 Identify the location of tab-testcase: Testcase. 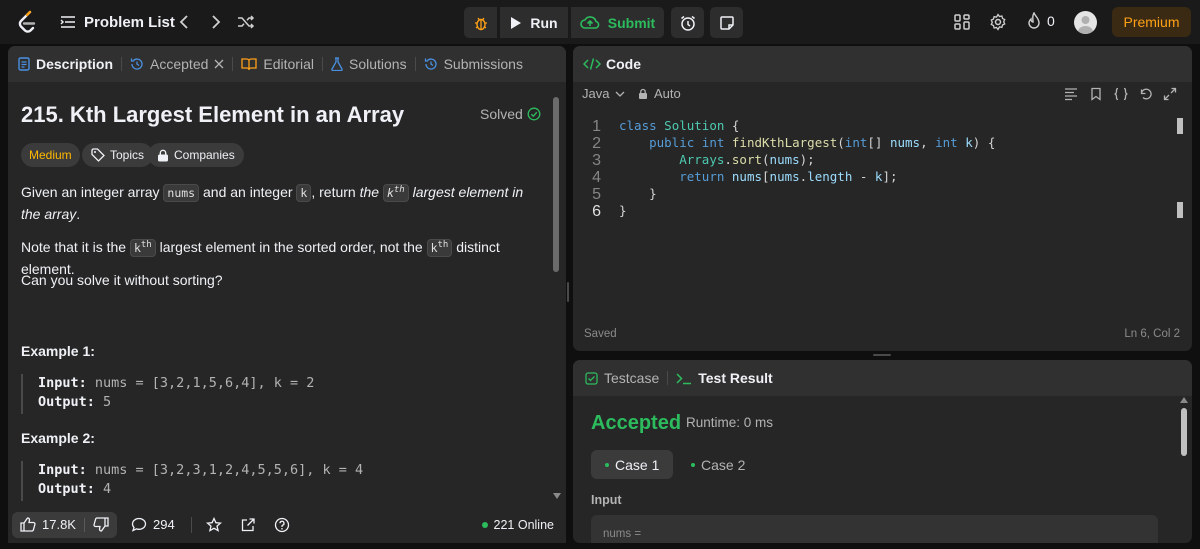
(620, 378).